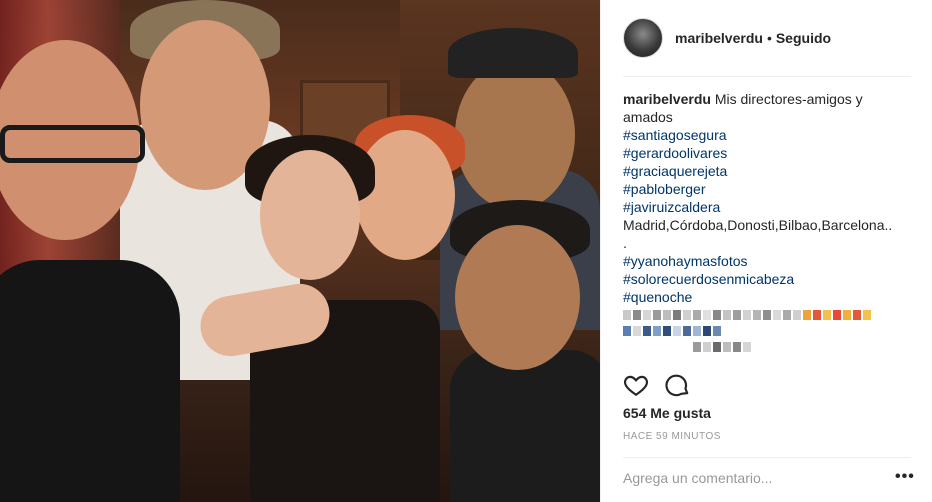  What do you see at coordinates (625, 243) in the screenshot?
I see `caption-places-end: .` at bounding box center [625, 243].